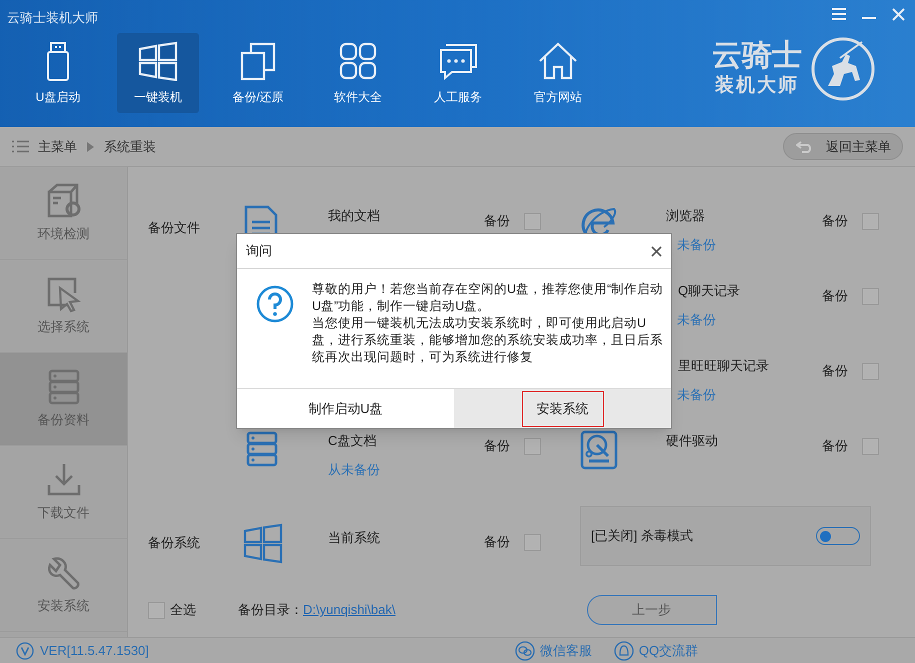  I want to click on chat-icon, so click(458, 61).